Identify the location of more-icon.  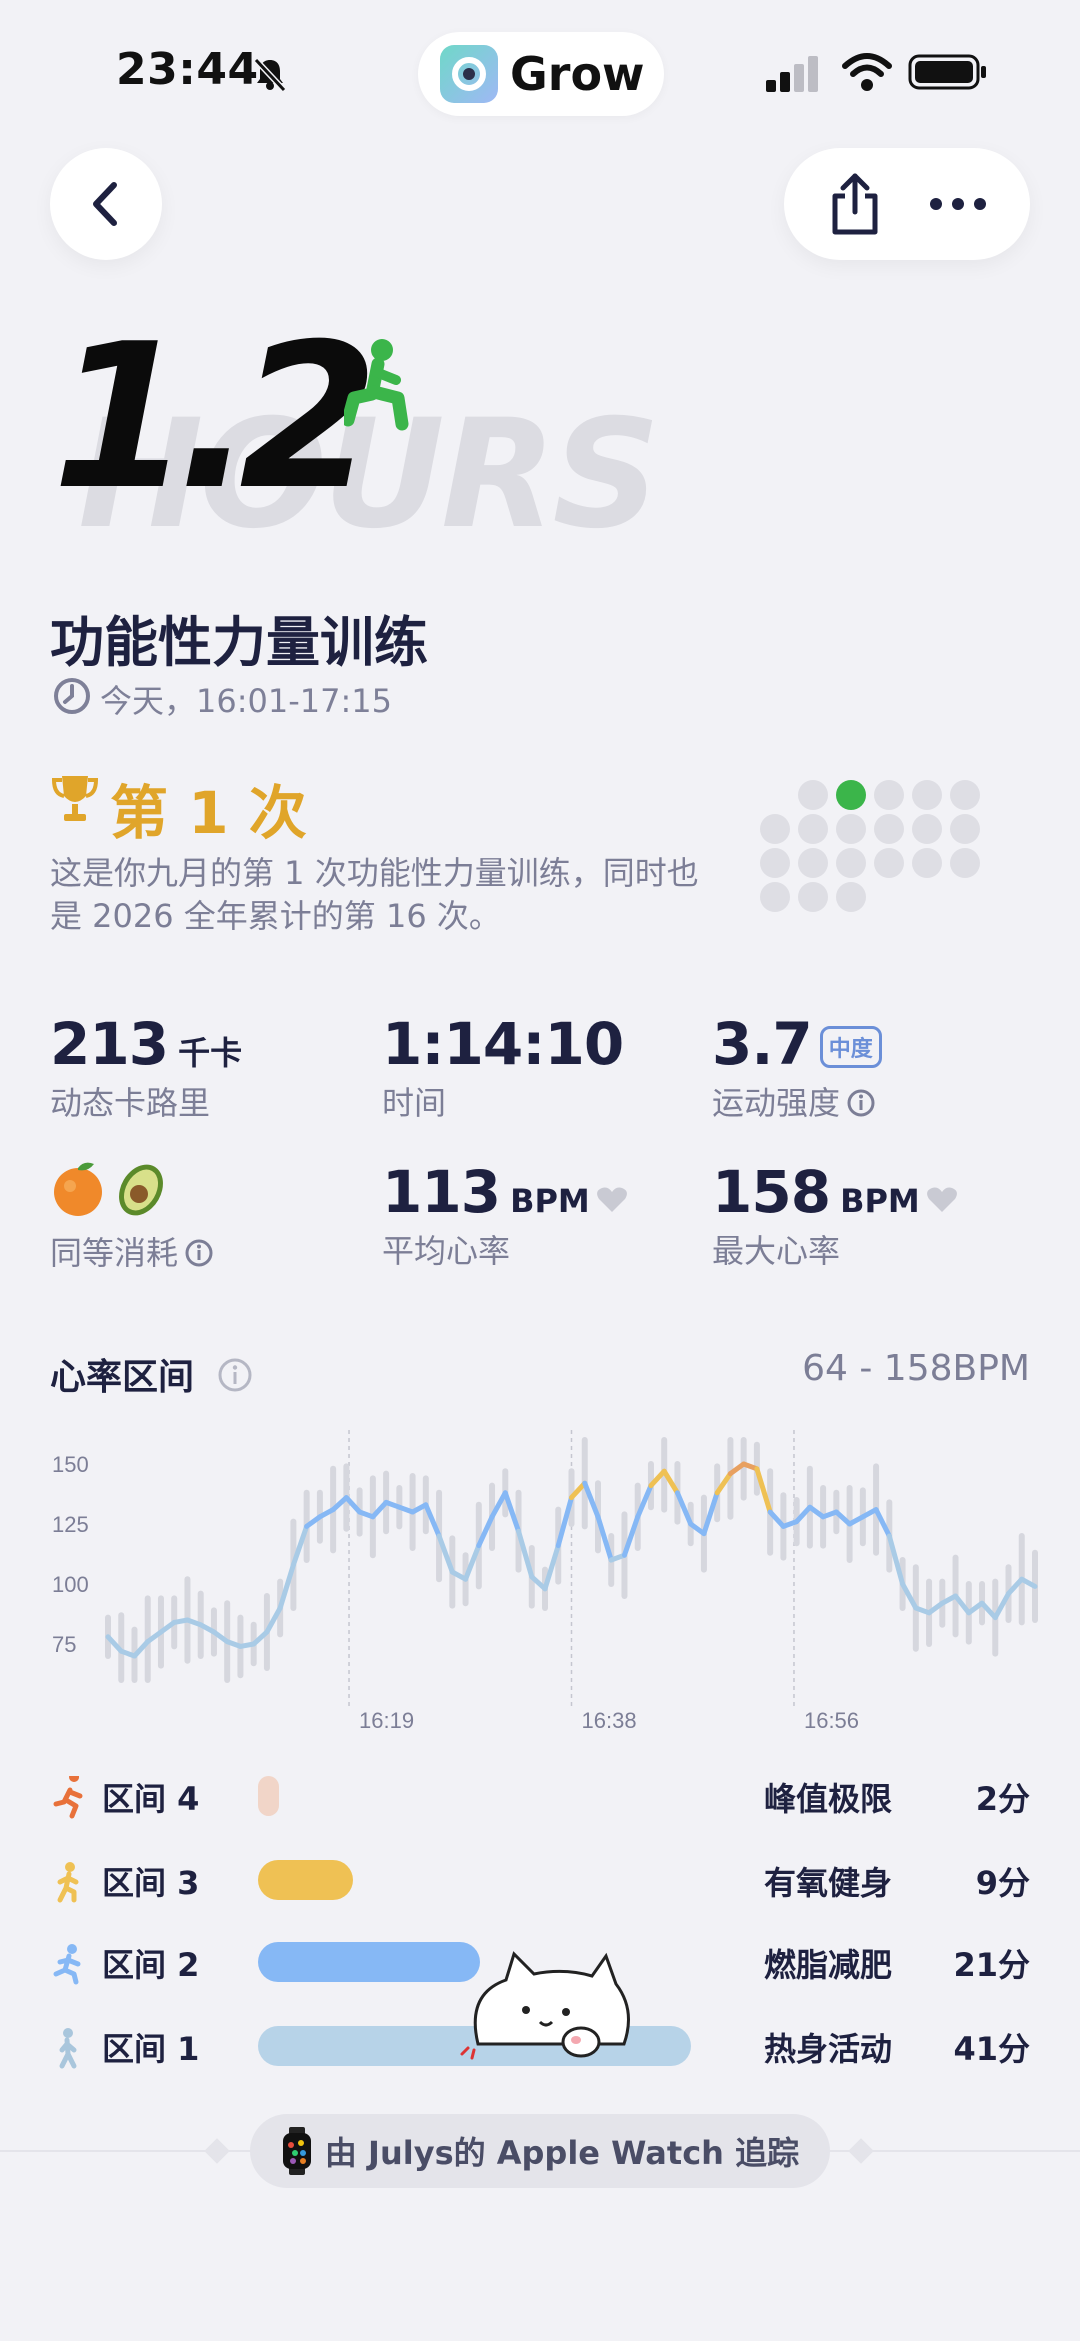
(958, 204).